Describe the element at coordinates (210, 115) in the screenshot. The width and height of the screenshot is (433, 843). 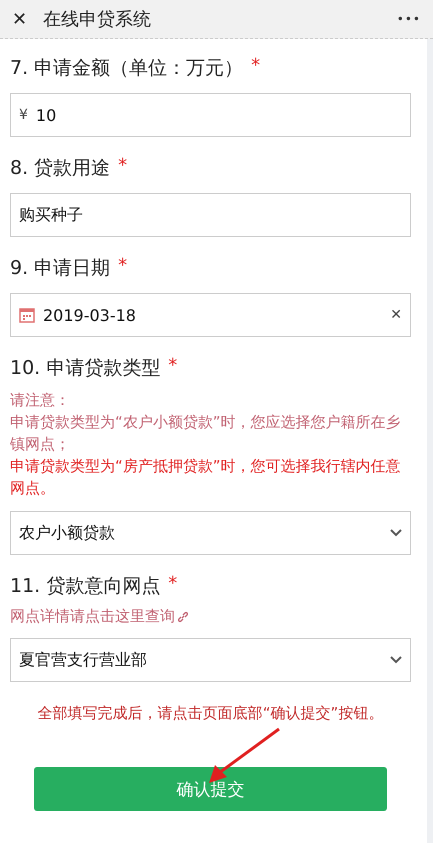
I see `input-field: ¥ 10` at that location.